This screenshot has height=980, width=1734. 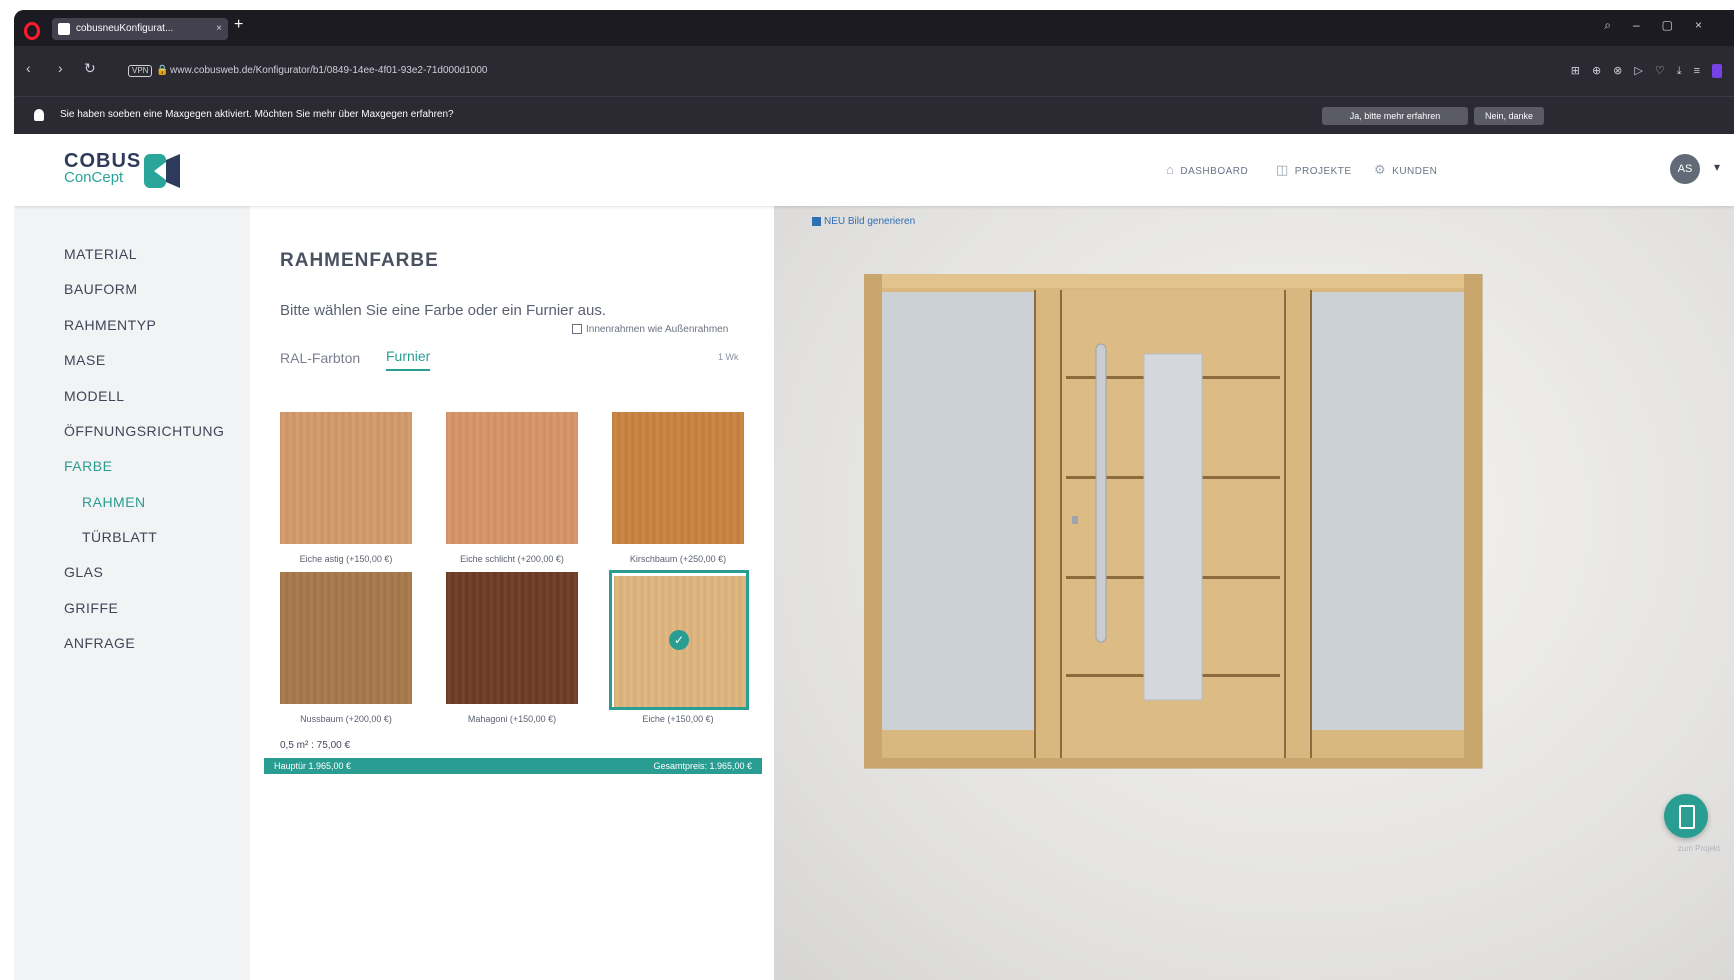 I want to click on reload-icon: ↻, so click(x=90, y=68).